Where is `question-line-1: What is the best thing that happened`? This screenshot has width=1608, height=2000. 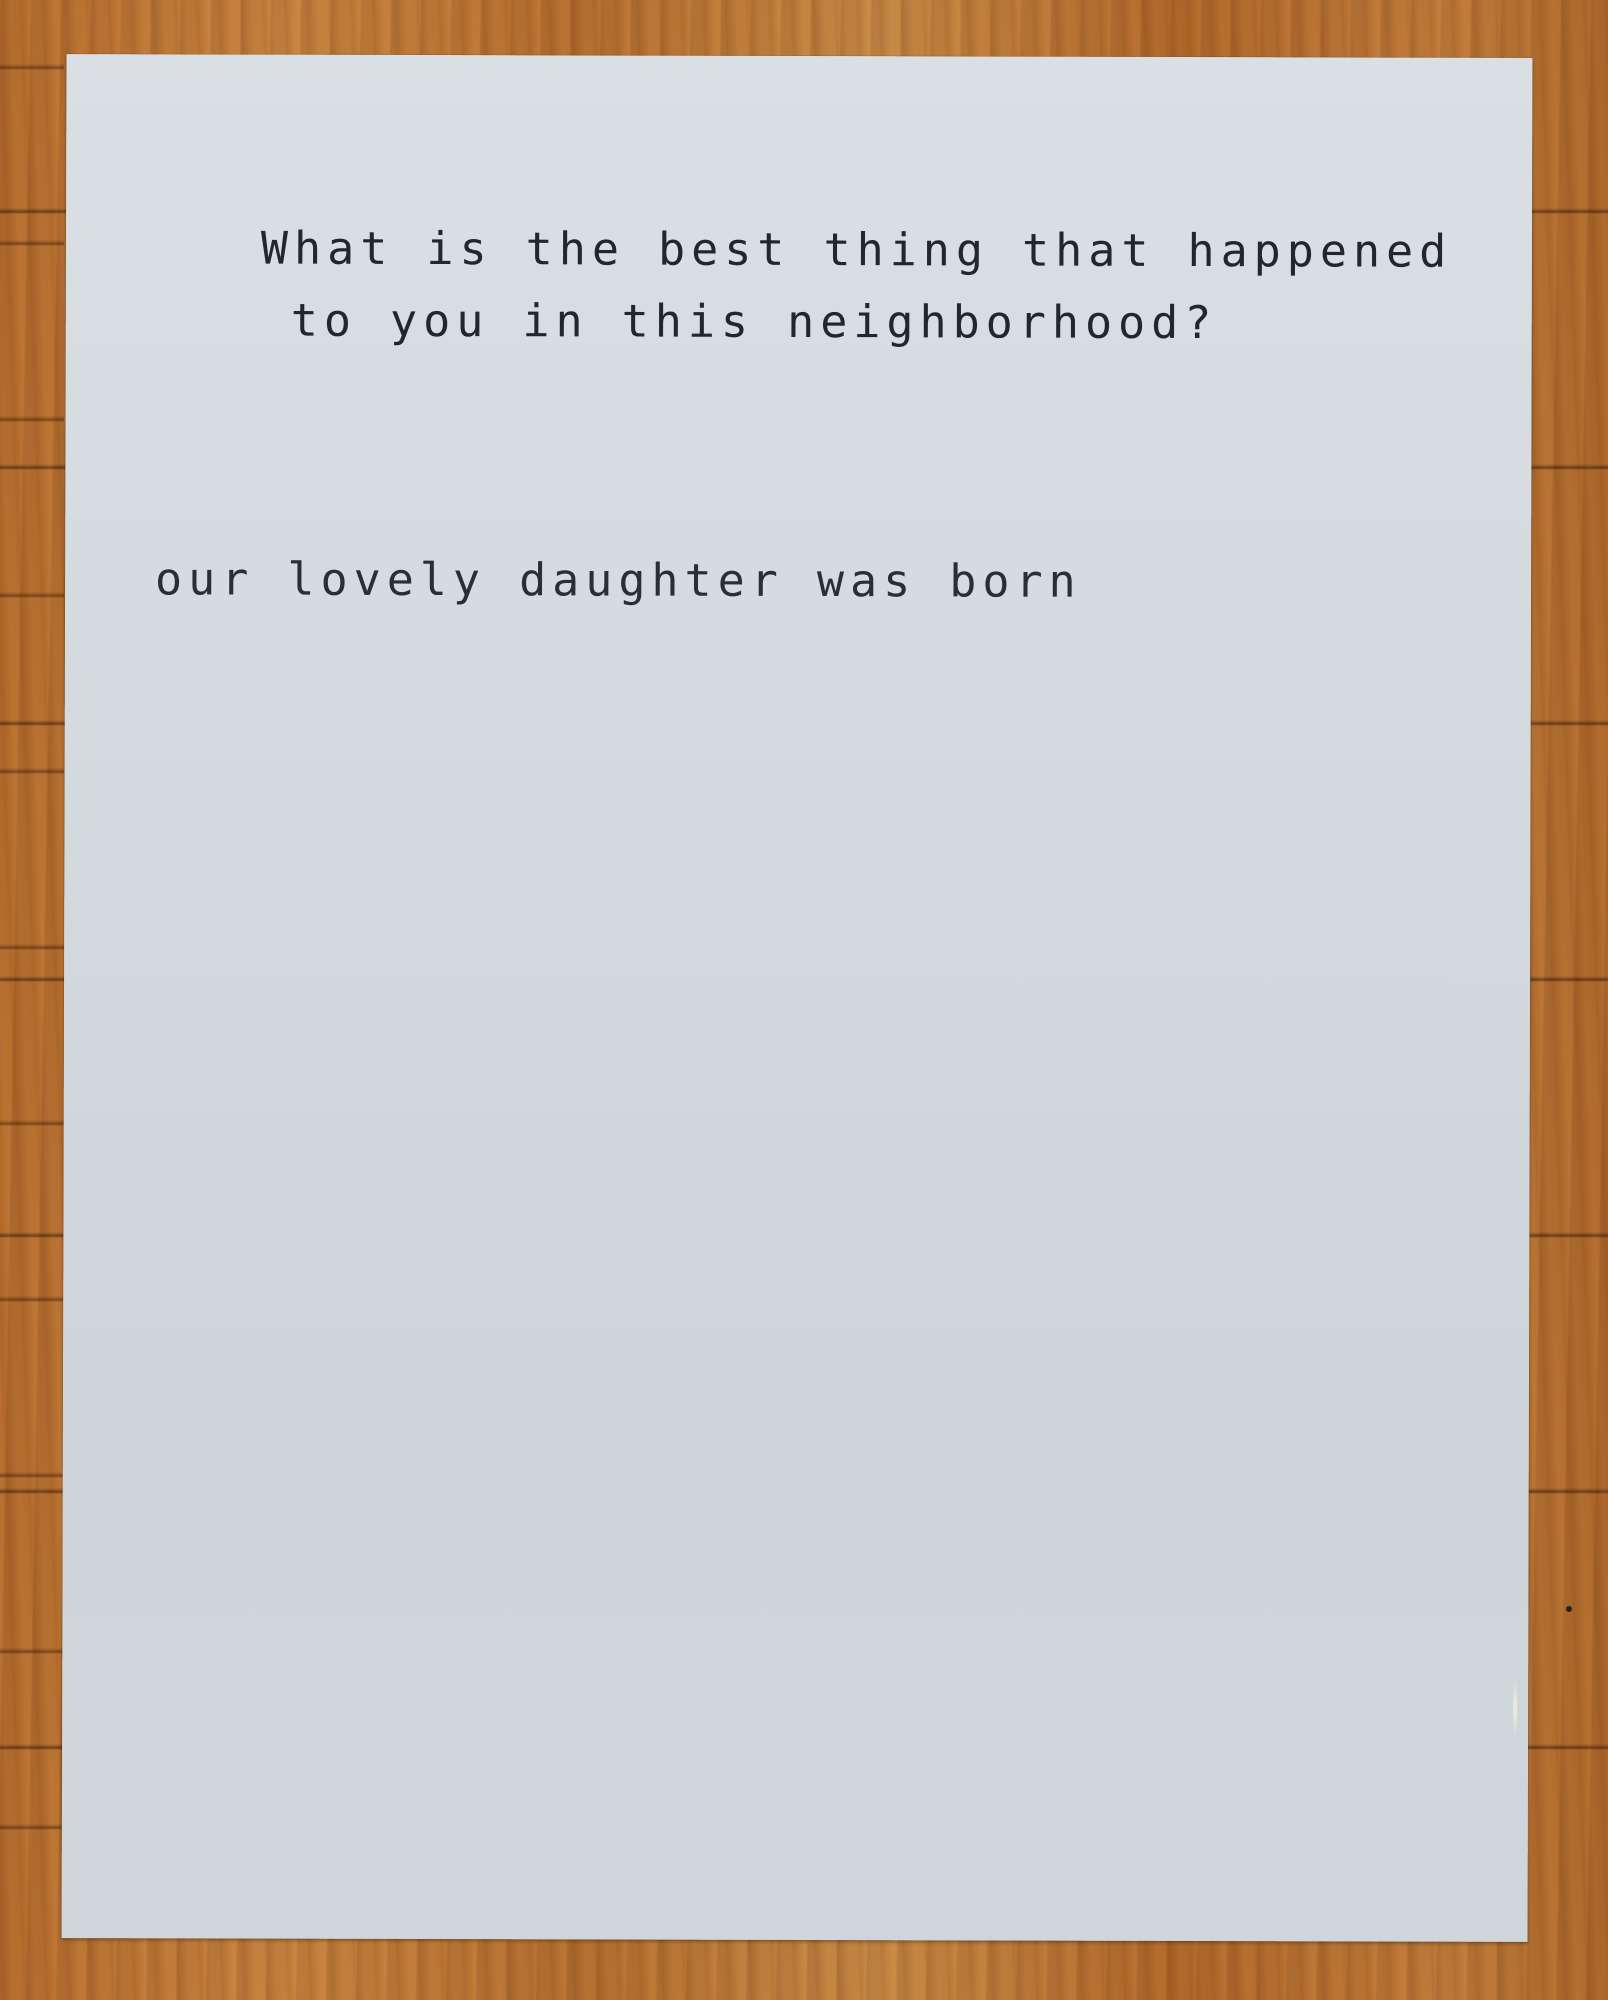
question-line-1: What is the best thing that happened is located at coordinates (856, 249).